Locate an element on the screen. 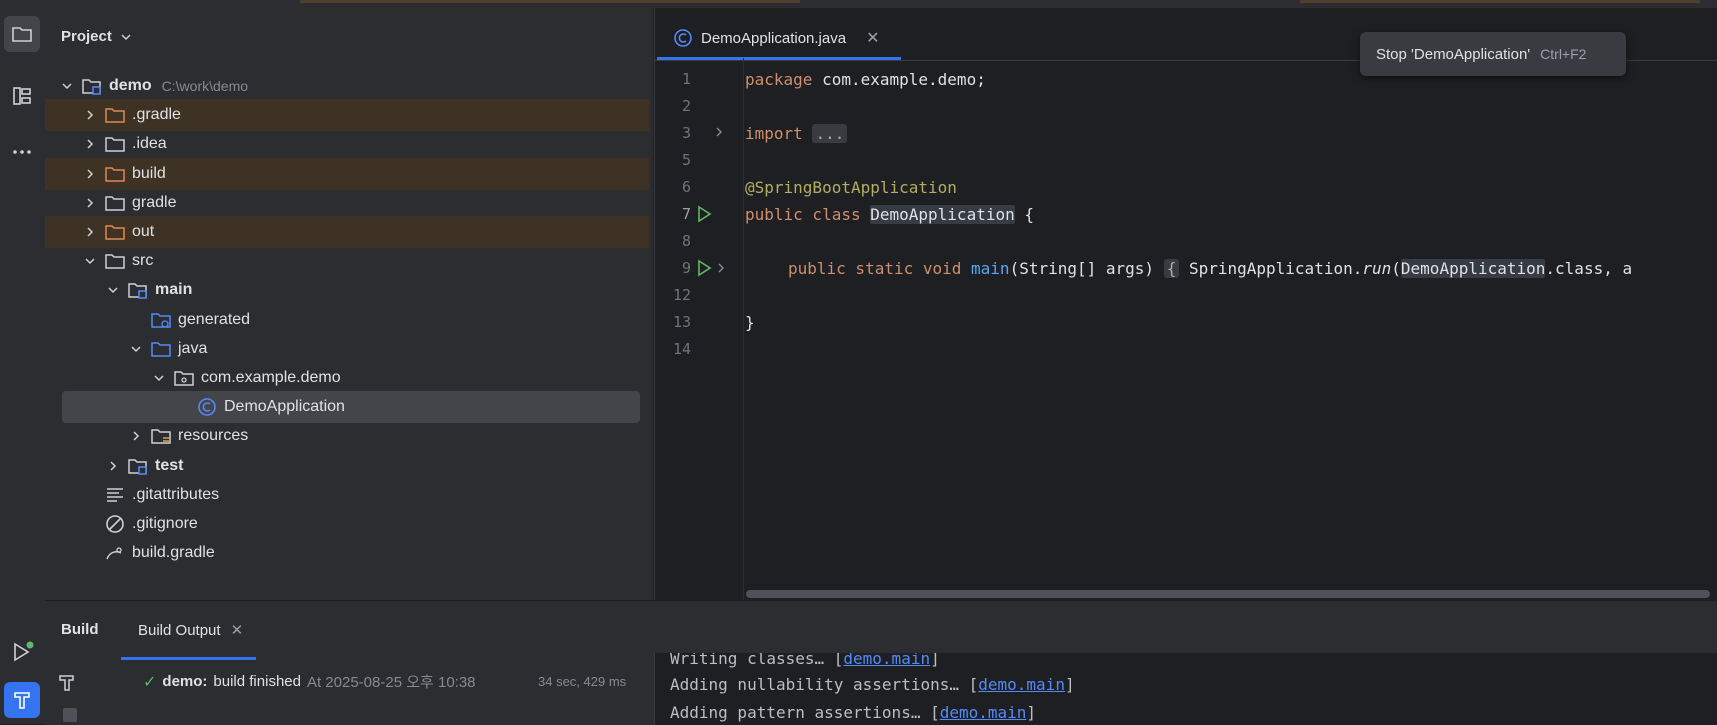 This screenshot has width=1717, height=725. line-number: 5 is located at coordinates (686, 160).